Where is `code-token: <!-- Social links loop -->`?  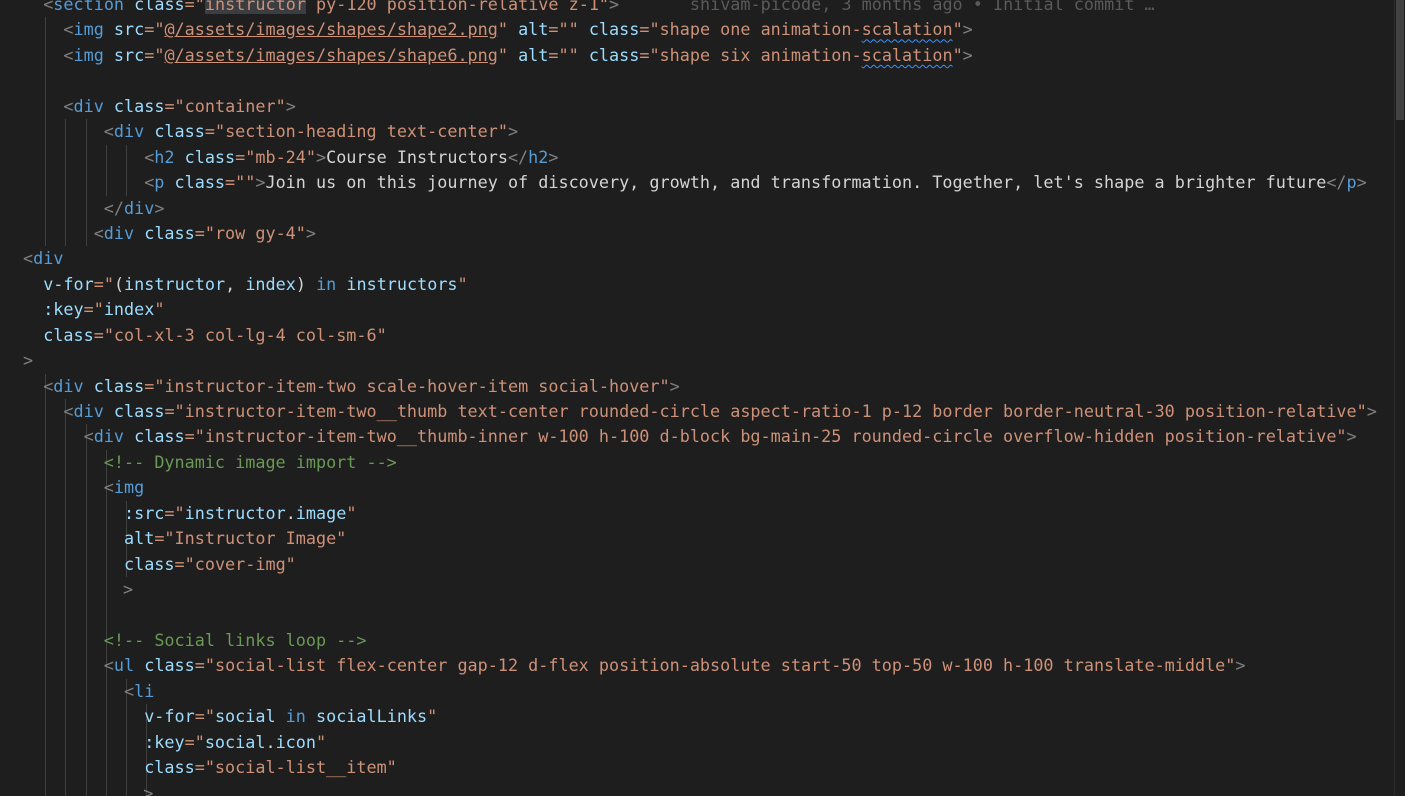 code-token: <!-- Social links loop --> is located at coordinates (235, 639).